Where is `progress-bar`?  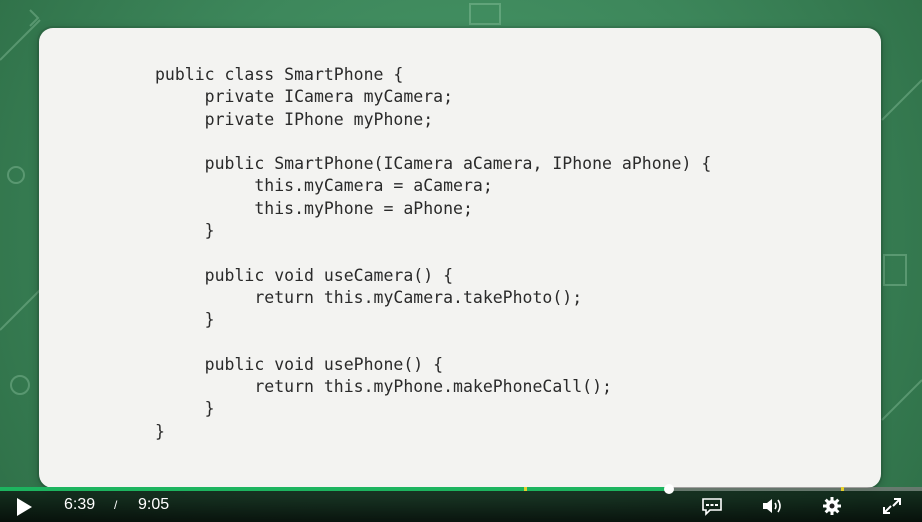 progress-bar is located at coordinates (461, 489).